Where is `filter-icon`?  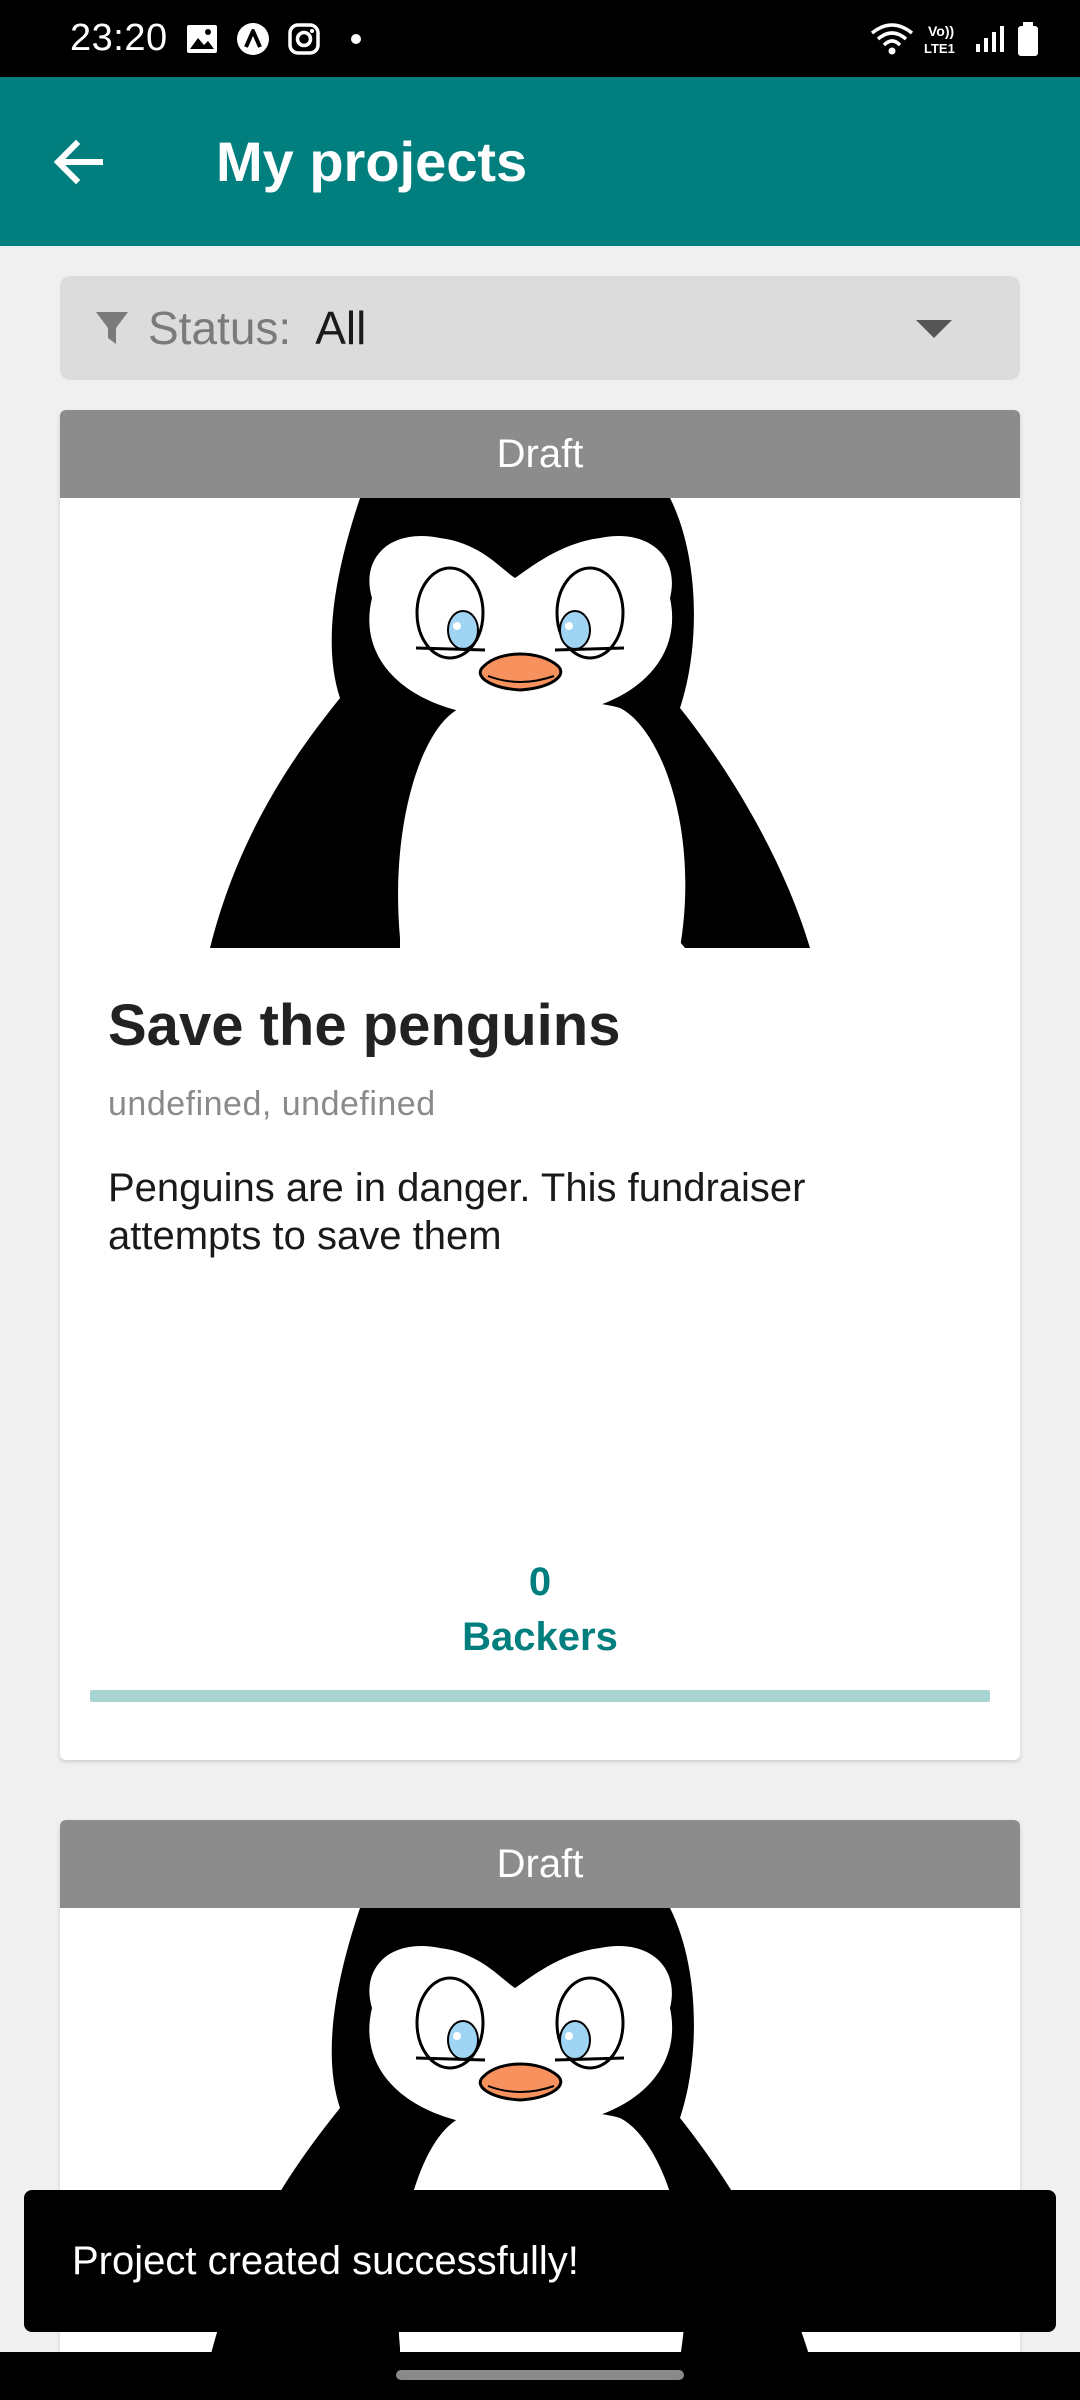 filter-icon is located at coordinates (112, 328).